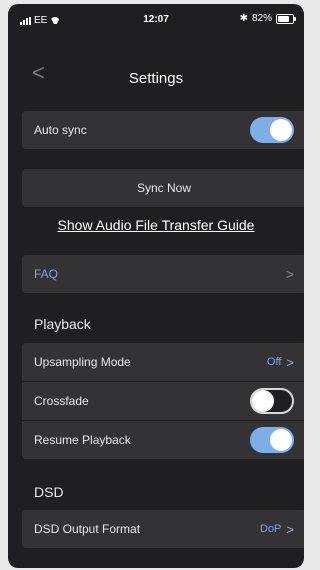 The height and width of the screenshot is (570, 320). What do you see at coordinates (274, 362) in the screenshot?
I see `upsampling-mode-value: Off` at bounding box center [274, 362].